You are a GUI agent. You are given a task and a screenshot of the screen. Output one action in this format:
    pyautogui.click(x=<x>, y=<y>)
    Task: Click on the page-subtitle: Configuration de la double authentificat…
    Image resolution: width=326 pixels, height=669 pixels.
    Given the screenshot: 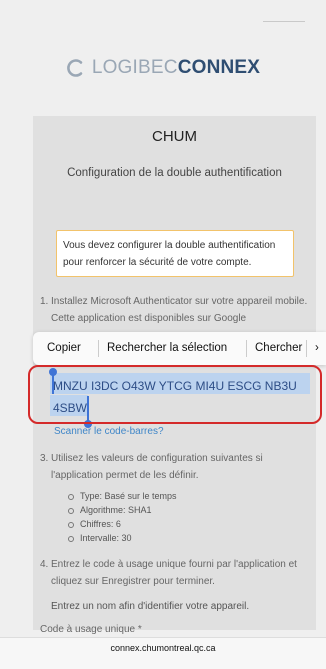 What is the action you would take?
    pyautogui.click(x=174, y=173)
    